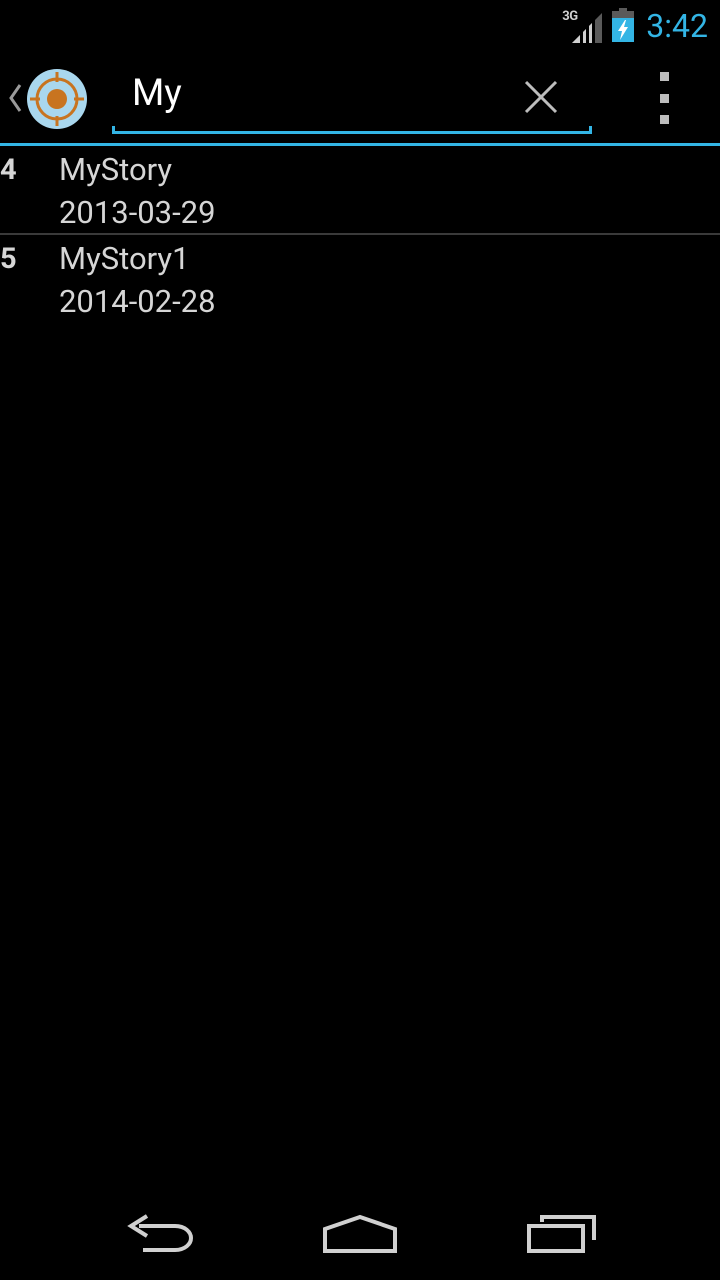 The width and height of the screenshot is (720, 1280). Describe the element at coordinates (360, 25) in the screenshot. I see `status-bar: 3G 3:42` at that location.